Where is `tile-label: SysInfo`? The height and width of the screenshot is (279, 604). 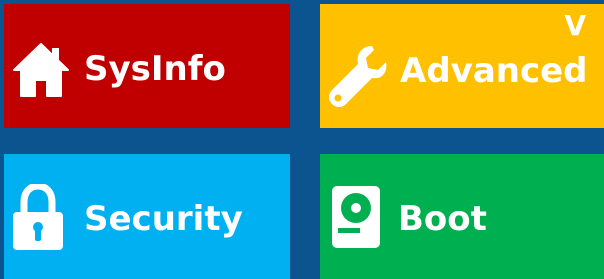 tile-label: SysInfo is located at coordinates (155, 69).